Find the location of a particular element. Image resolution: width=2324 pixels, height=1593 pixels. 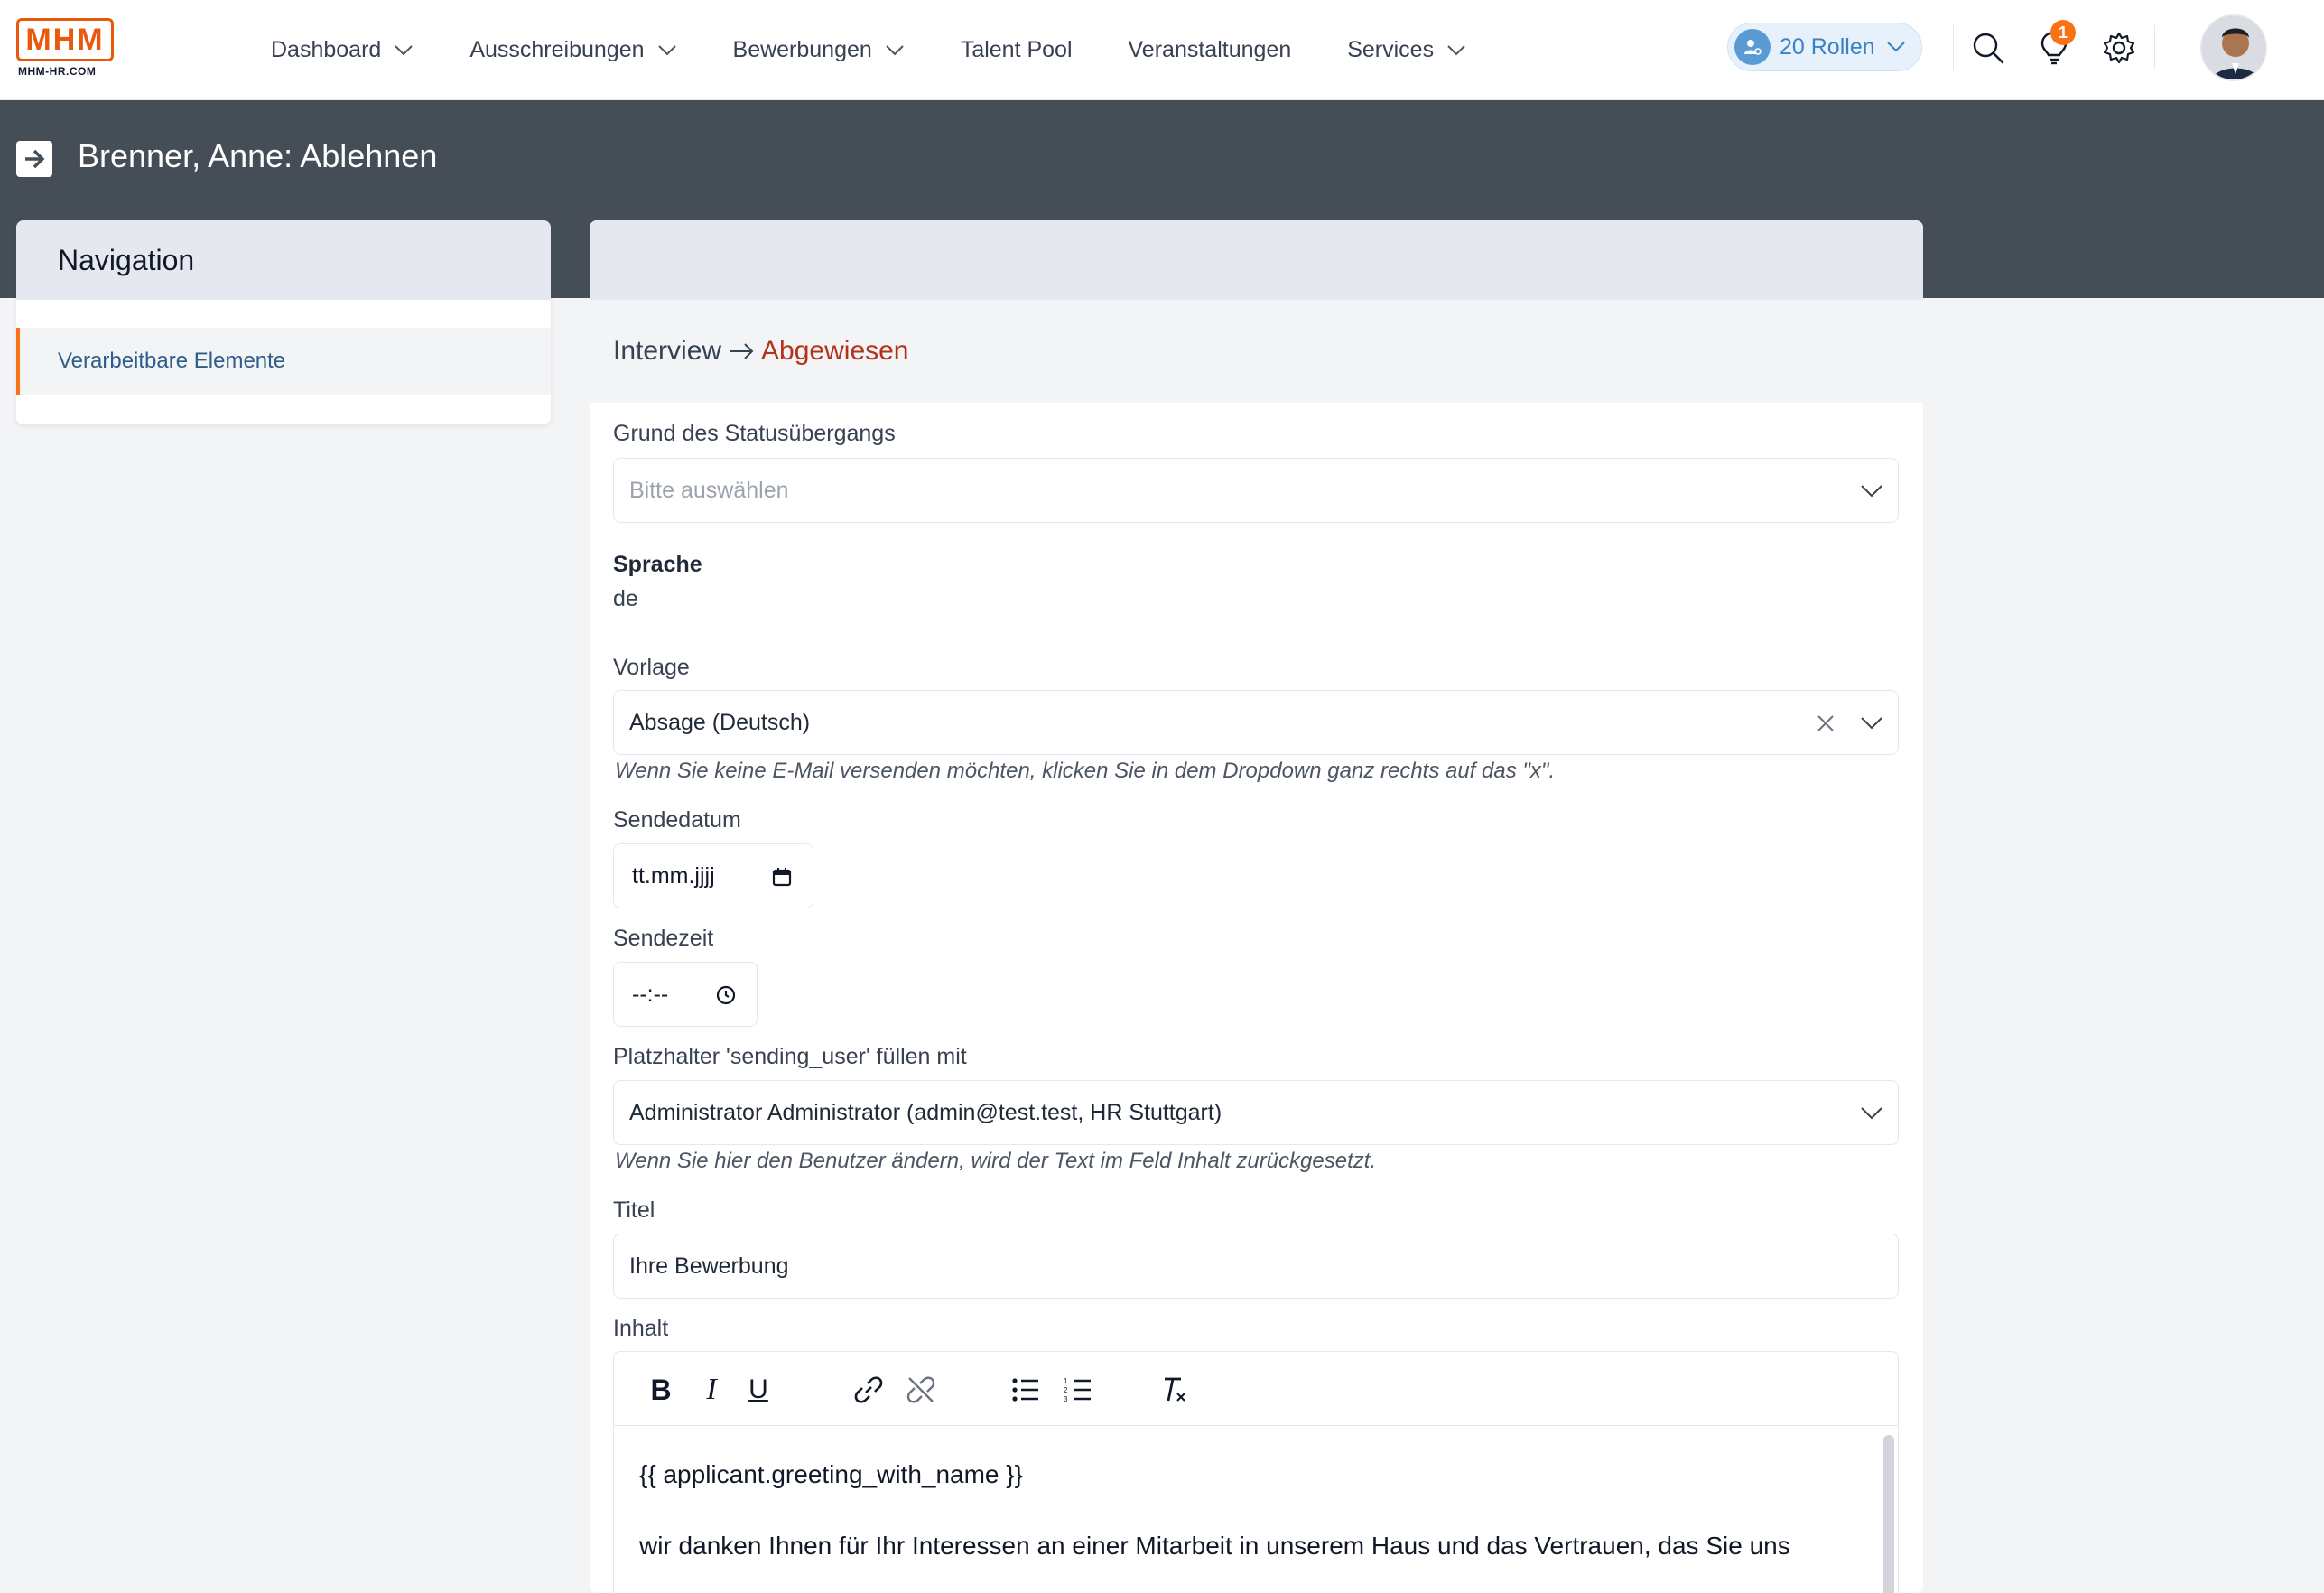

navigation-card: Navigation Verarbeitbare Elemente is located at coordinates (283, 322).